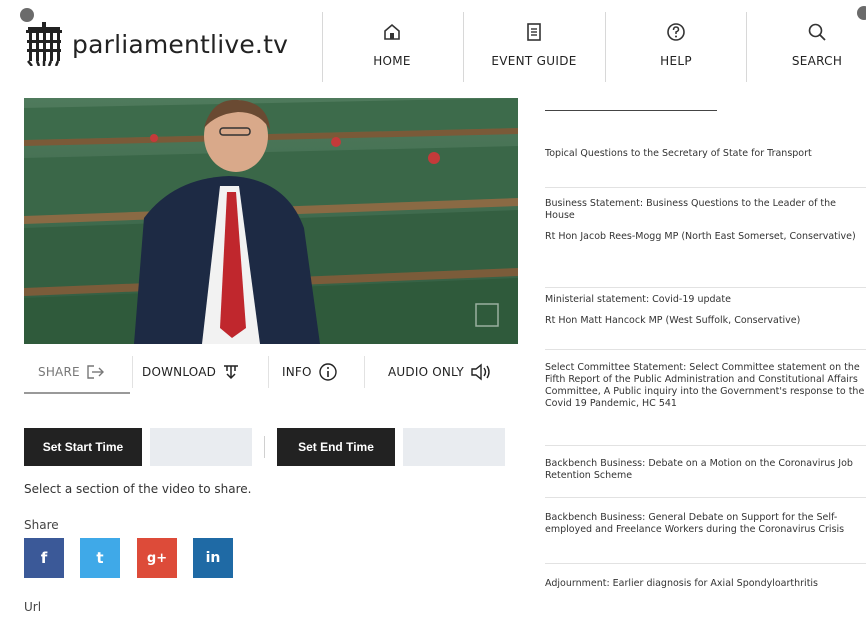 The image size is (866, 617). Describe the element at coordinates (33, 607) in the screenshot. I see `url-label: Url` at that location.